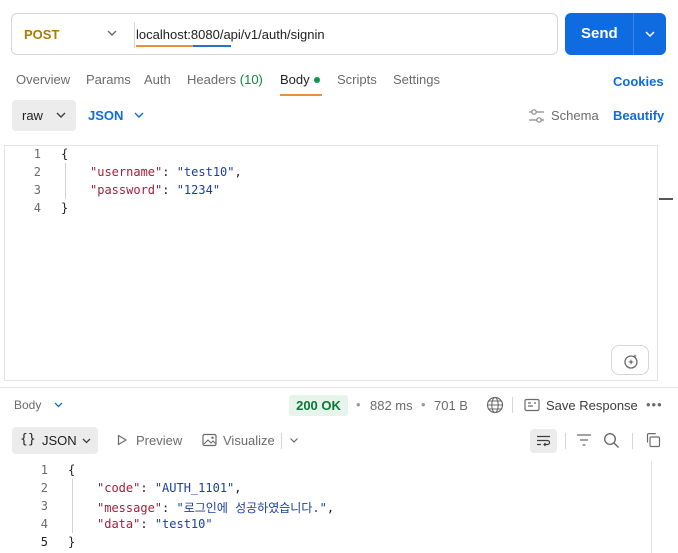 The image size is (678, 553). I want to click on url-variable-underline, so click(183, 46).